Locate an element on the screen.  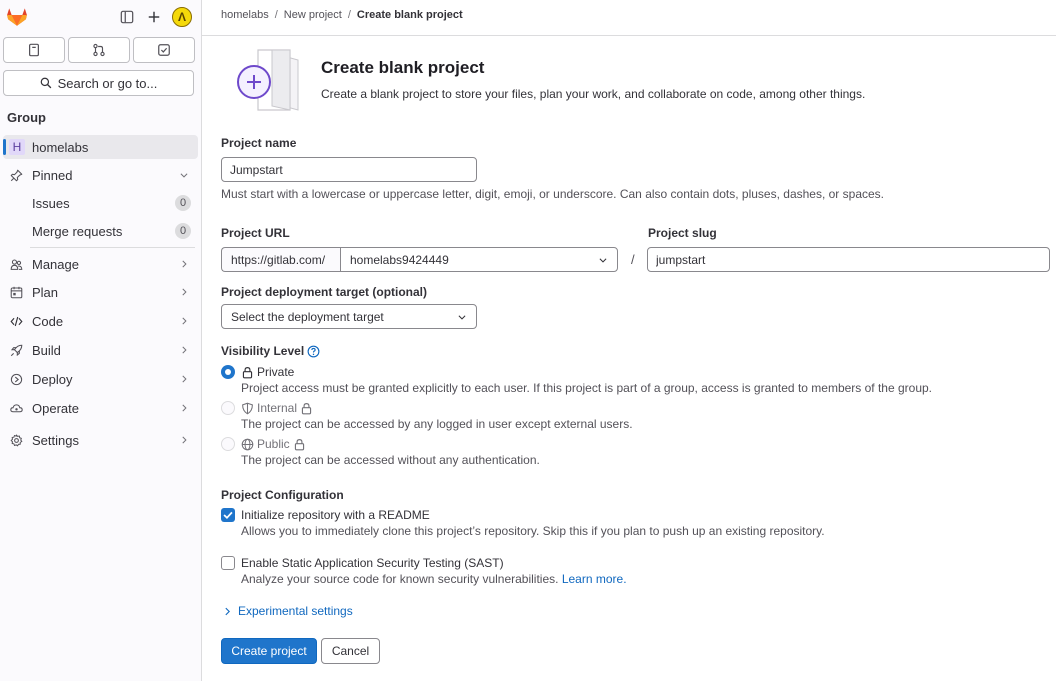
sidebar-item-label: Code is located at coordinates (48, 321).